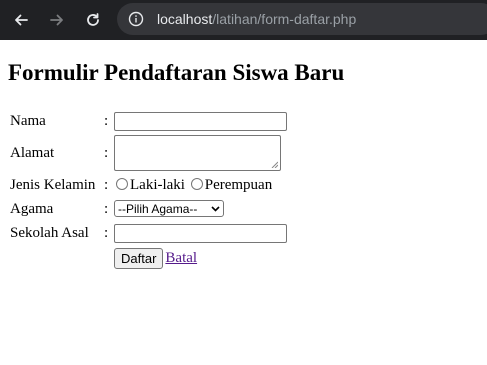 The image size is (487, 365). I want to click on daftar-button: Daftar, so click(139, 258).